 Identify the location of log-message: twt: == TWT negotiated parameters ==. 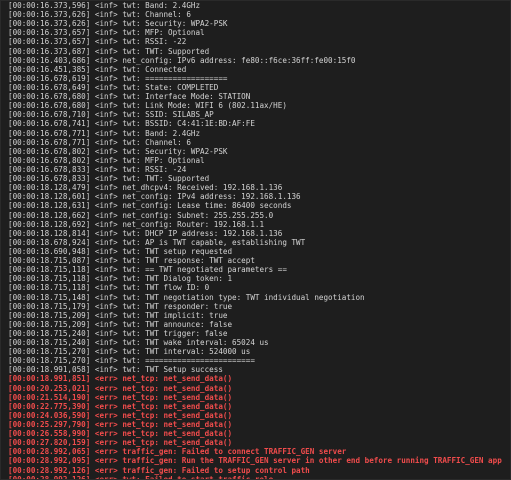
(204, 270).